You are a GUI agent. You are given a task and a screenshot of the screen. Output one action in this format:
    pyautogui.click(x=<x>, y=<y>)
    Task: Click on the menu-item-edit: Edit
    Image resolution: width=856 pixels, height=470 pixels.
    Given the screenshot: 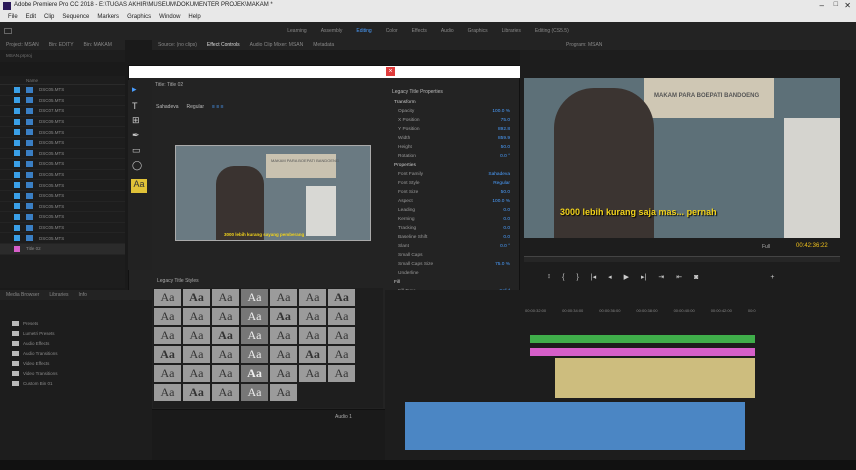 What is the action you would take?
    pyautogui.click(x=31, y=17)
    